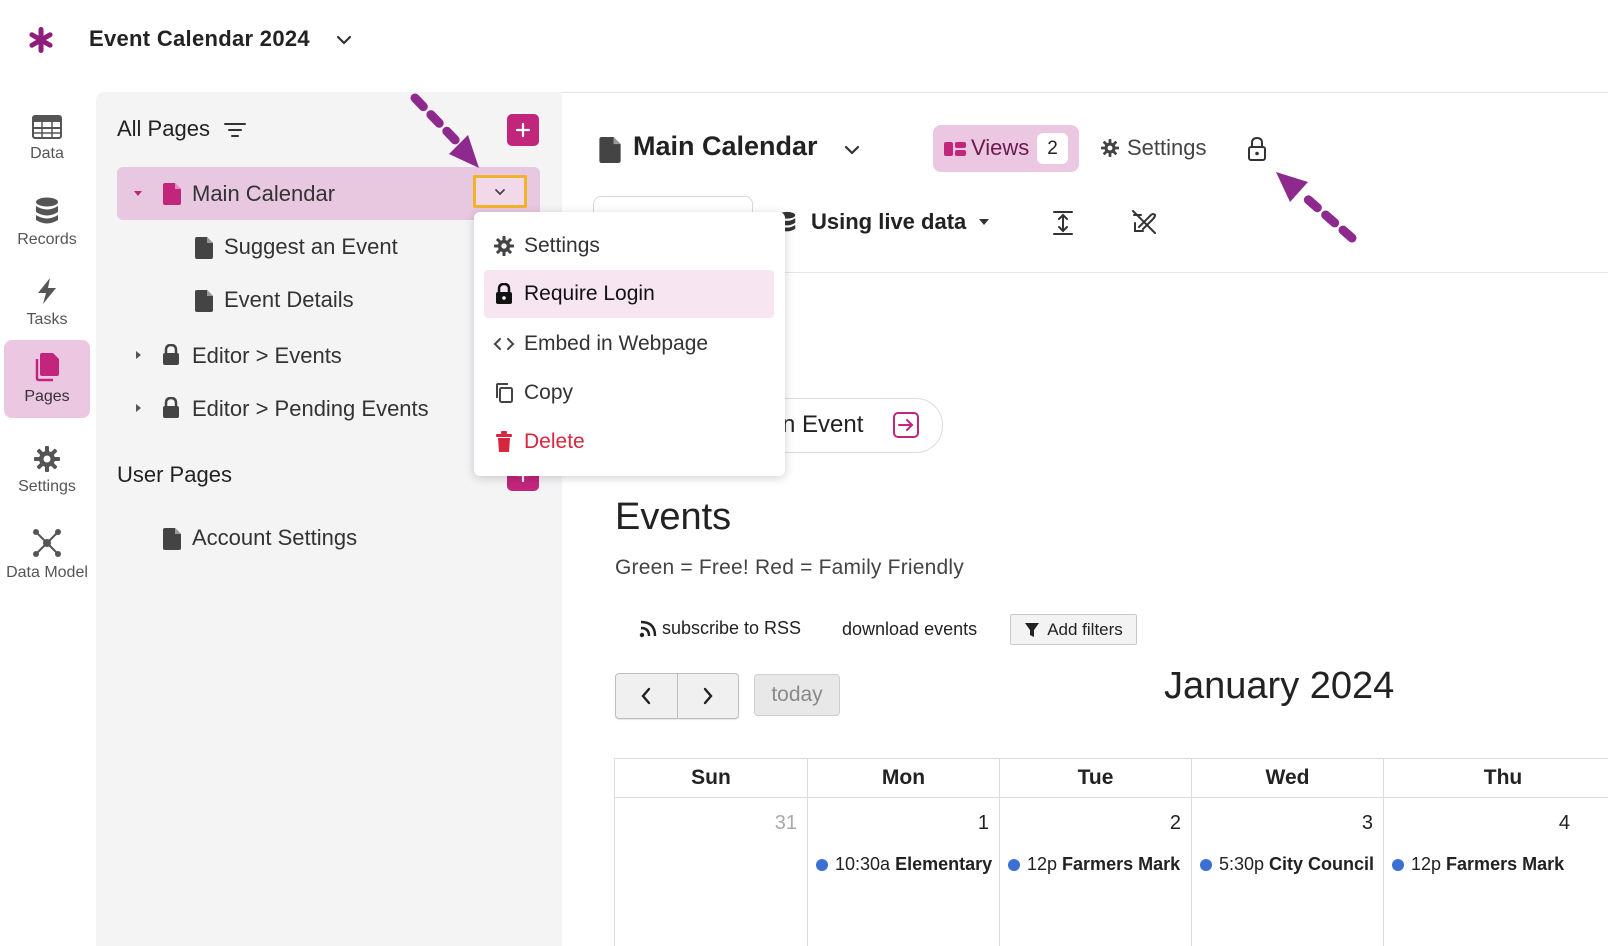  What do you see at coordinates (1121, 864) in the screenshot?
I see `event-title: Farmers Mark` at bounding box center [1121, 864].